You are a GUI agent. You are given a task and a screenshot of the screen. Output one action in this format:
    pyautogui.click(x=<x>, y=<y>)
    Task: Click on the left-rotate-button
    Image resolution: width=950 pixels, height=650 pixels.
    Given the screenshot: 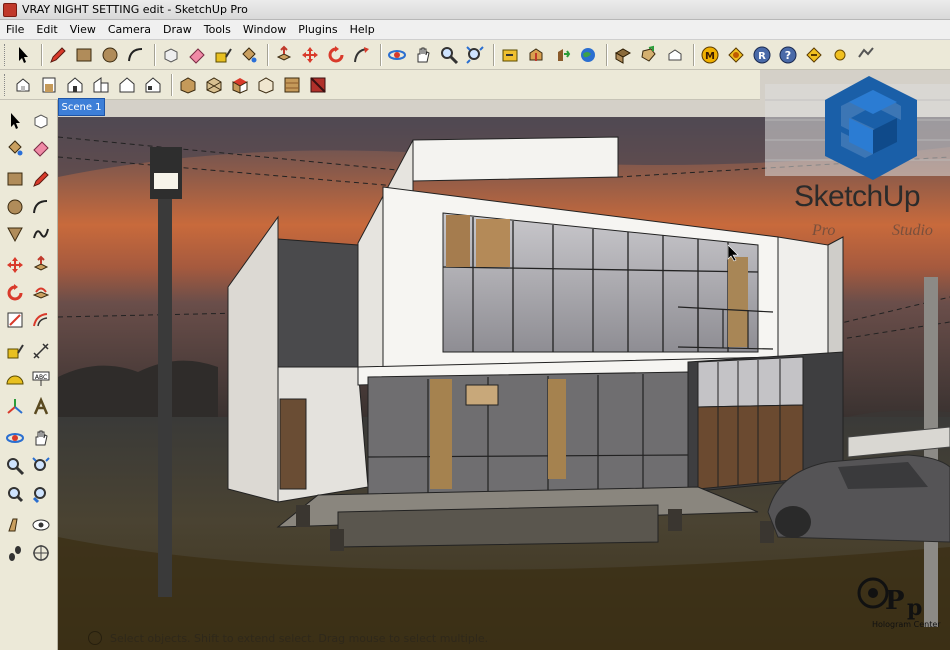 What is the action you would take?
    pyautogui.click(x=15, y=293)
    